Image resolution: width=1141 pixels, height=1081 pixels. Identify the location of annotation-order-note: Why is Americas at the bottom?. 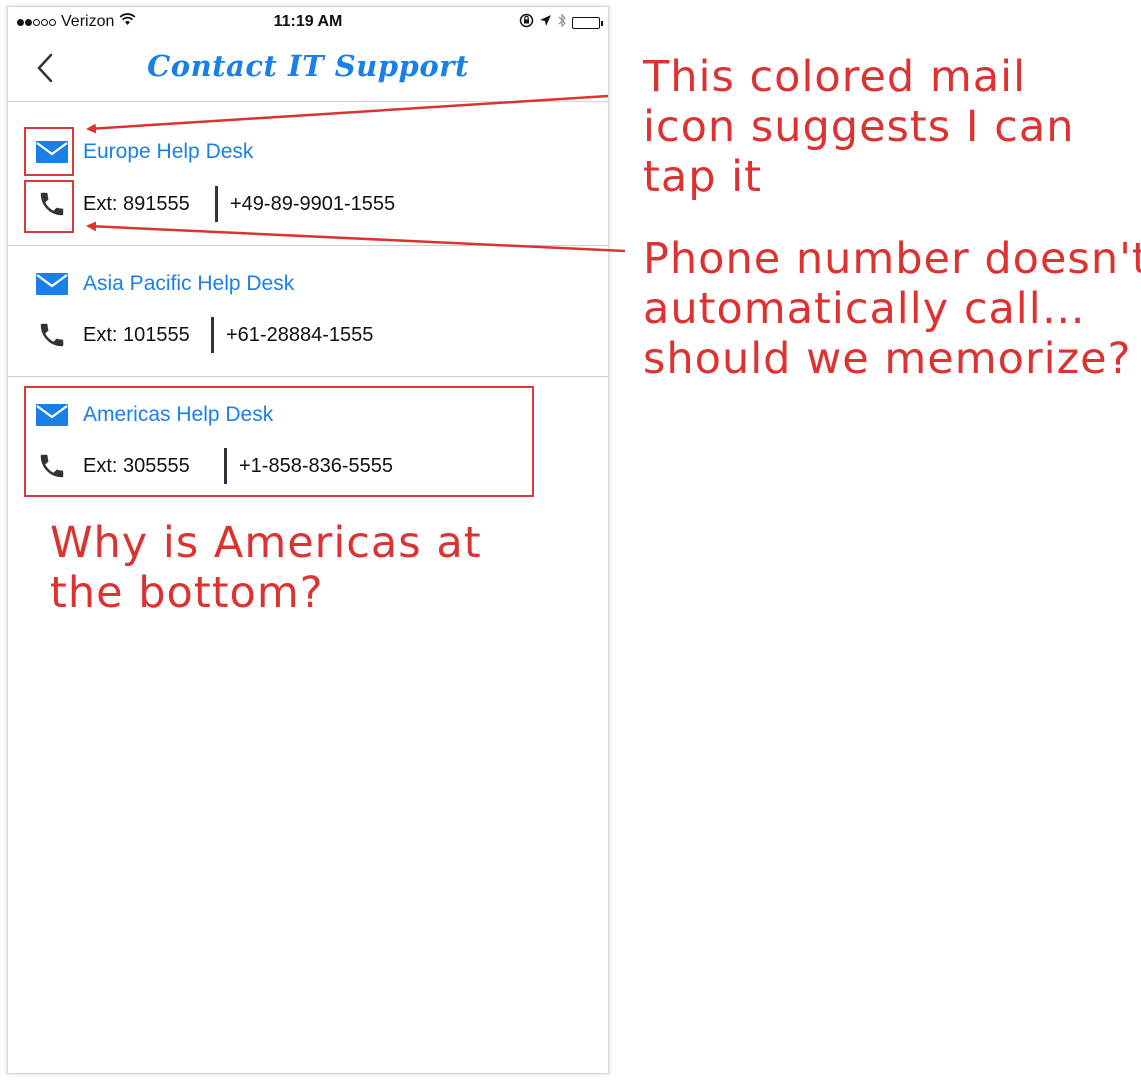
(266, 568).